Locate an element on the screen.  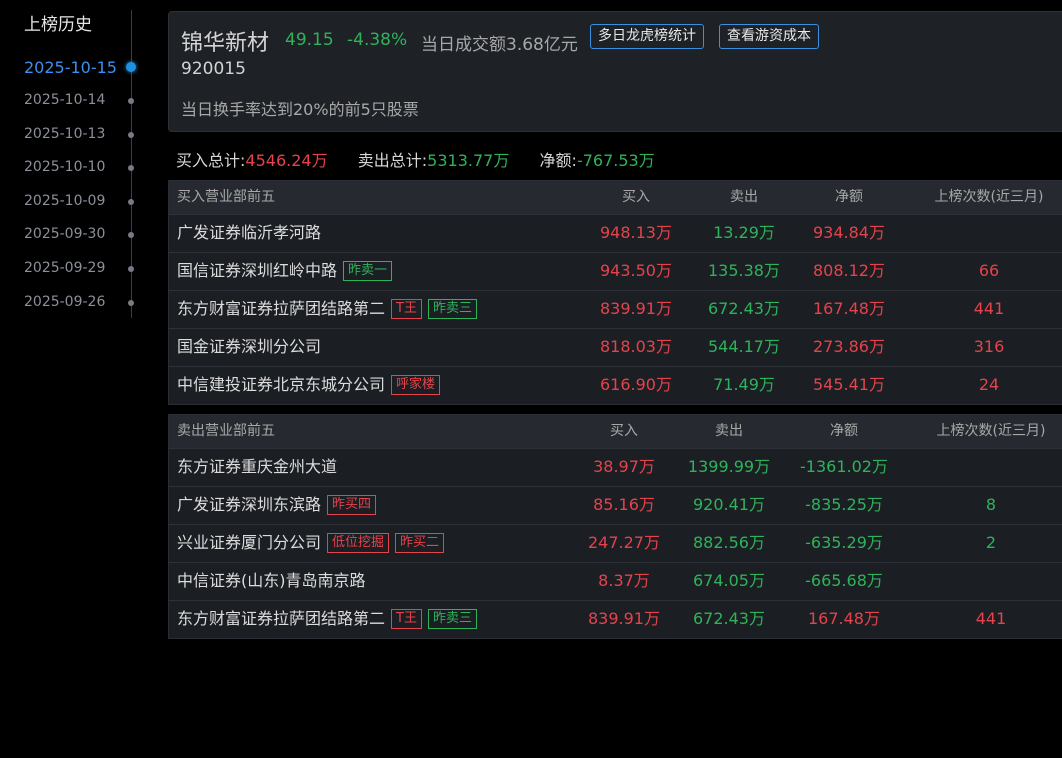
branch-name-cell: 东方证券重庆金州大道 is located at coordinates (257, 467).